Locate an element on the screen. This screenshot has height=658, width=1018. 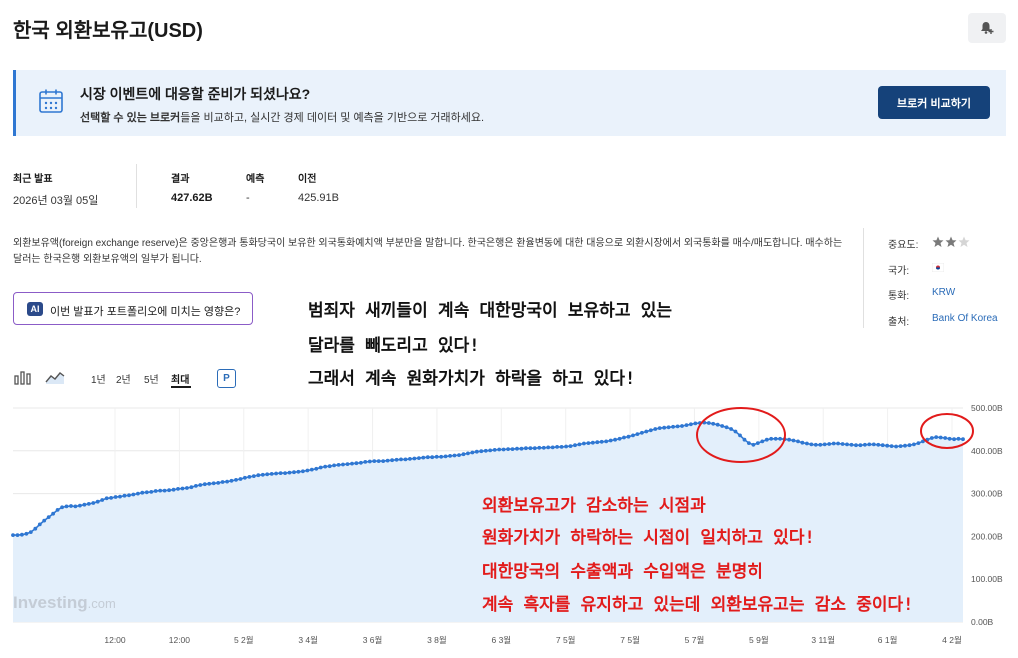
korea-flag-icon is located at coordinates (938, 267).